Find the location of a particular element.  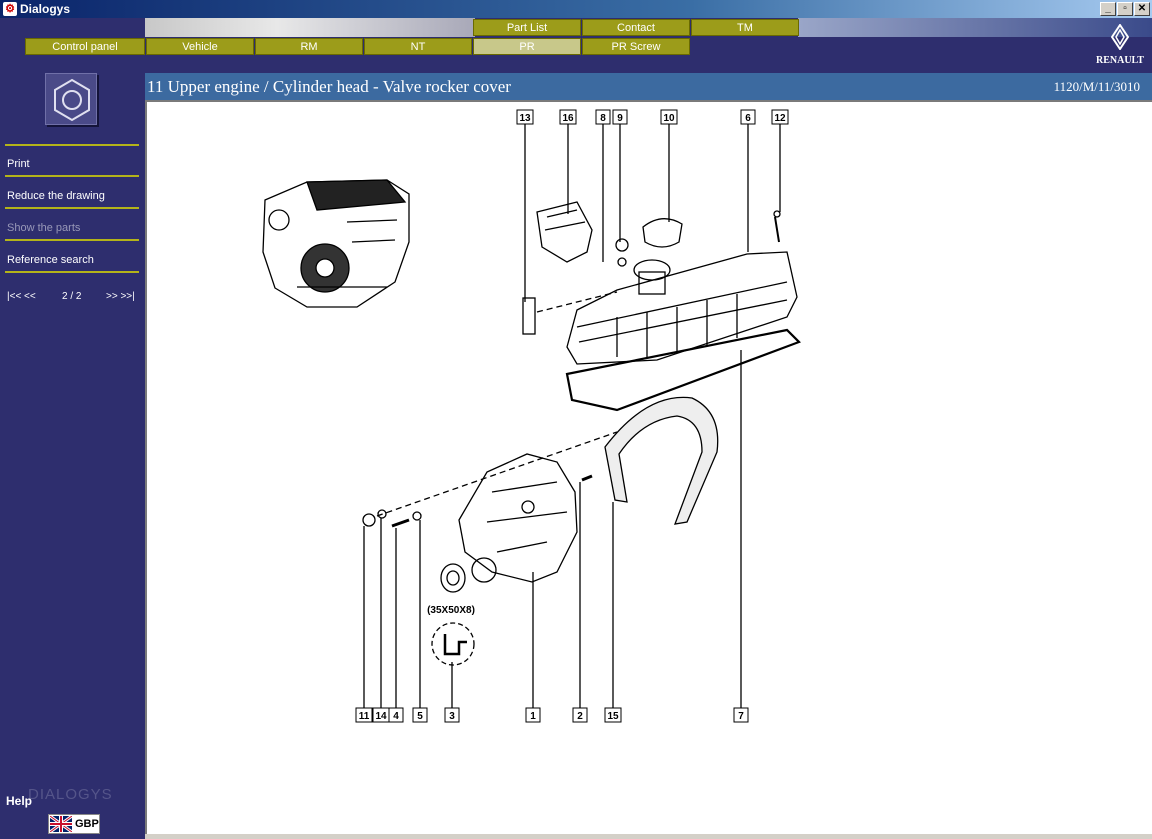

svg-text: 7 is located at coordinates (741, 716).